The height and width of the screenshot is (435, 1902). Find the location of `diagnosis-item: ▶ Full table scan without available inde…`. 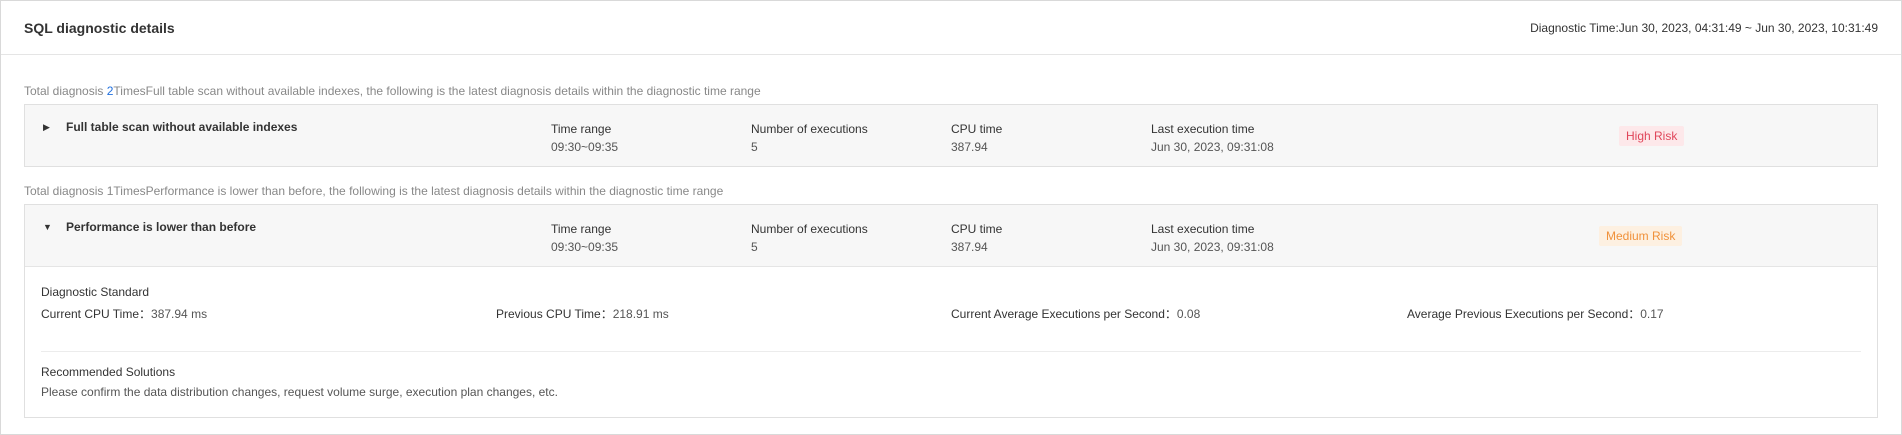

diagnosis-item: ▶ Full table scan without available inde… is located at coordinates (951, 135).